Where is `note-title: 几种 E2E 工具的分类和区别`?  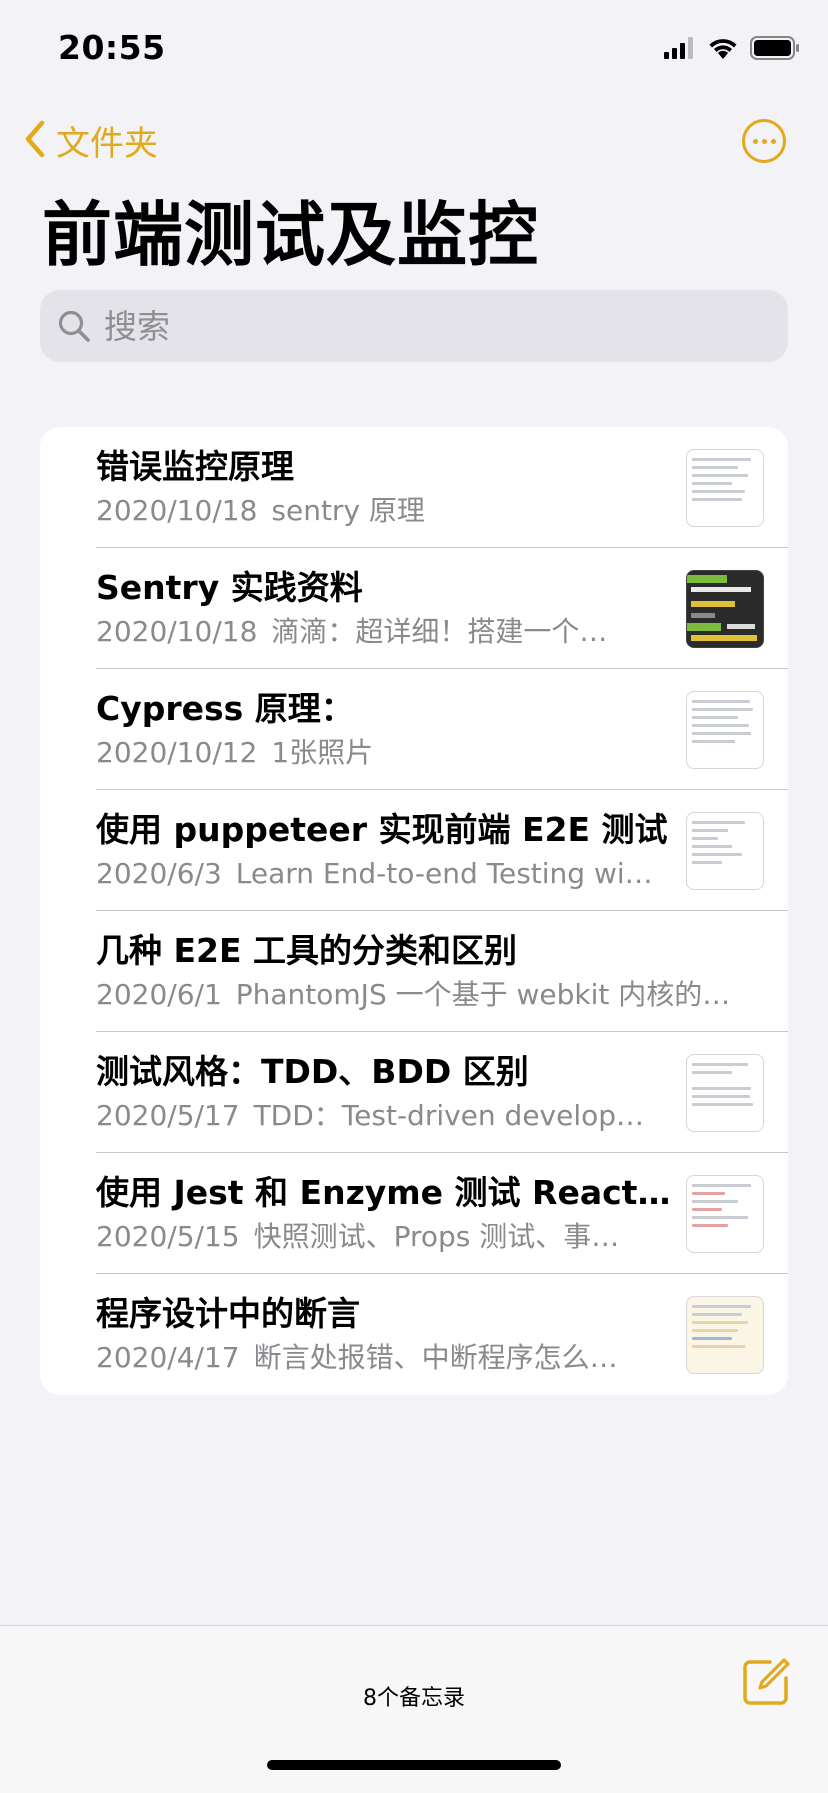
note-title: 几种 E2E 工具的分类和区别 is located at coordinates (307, 950).